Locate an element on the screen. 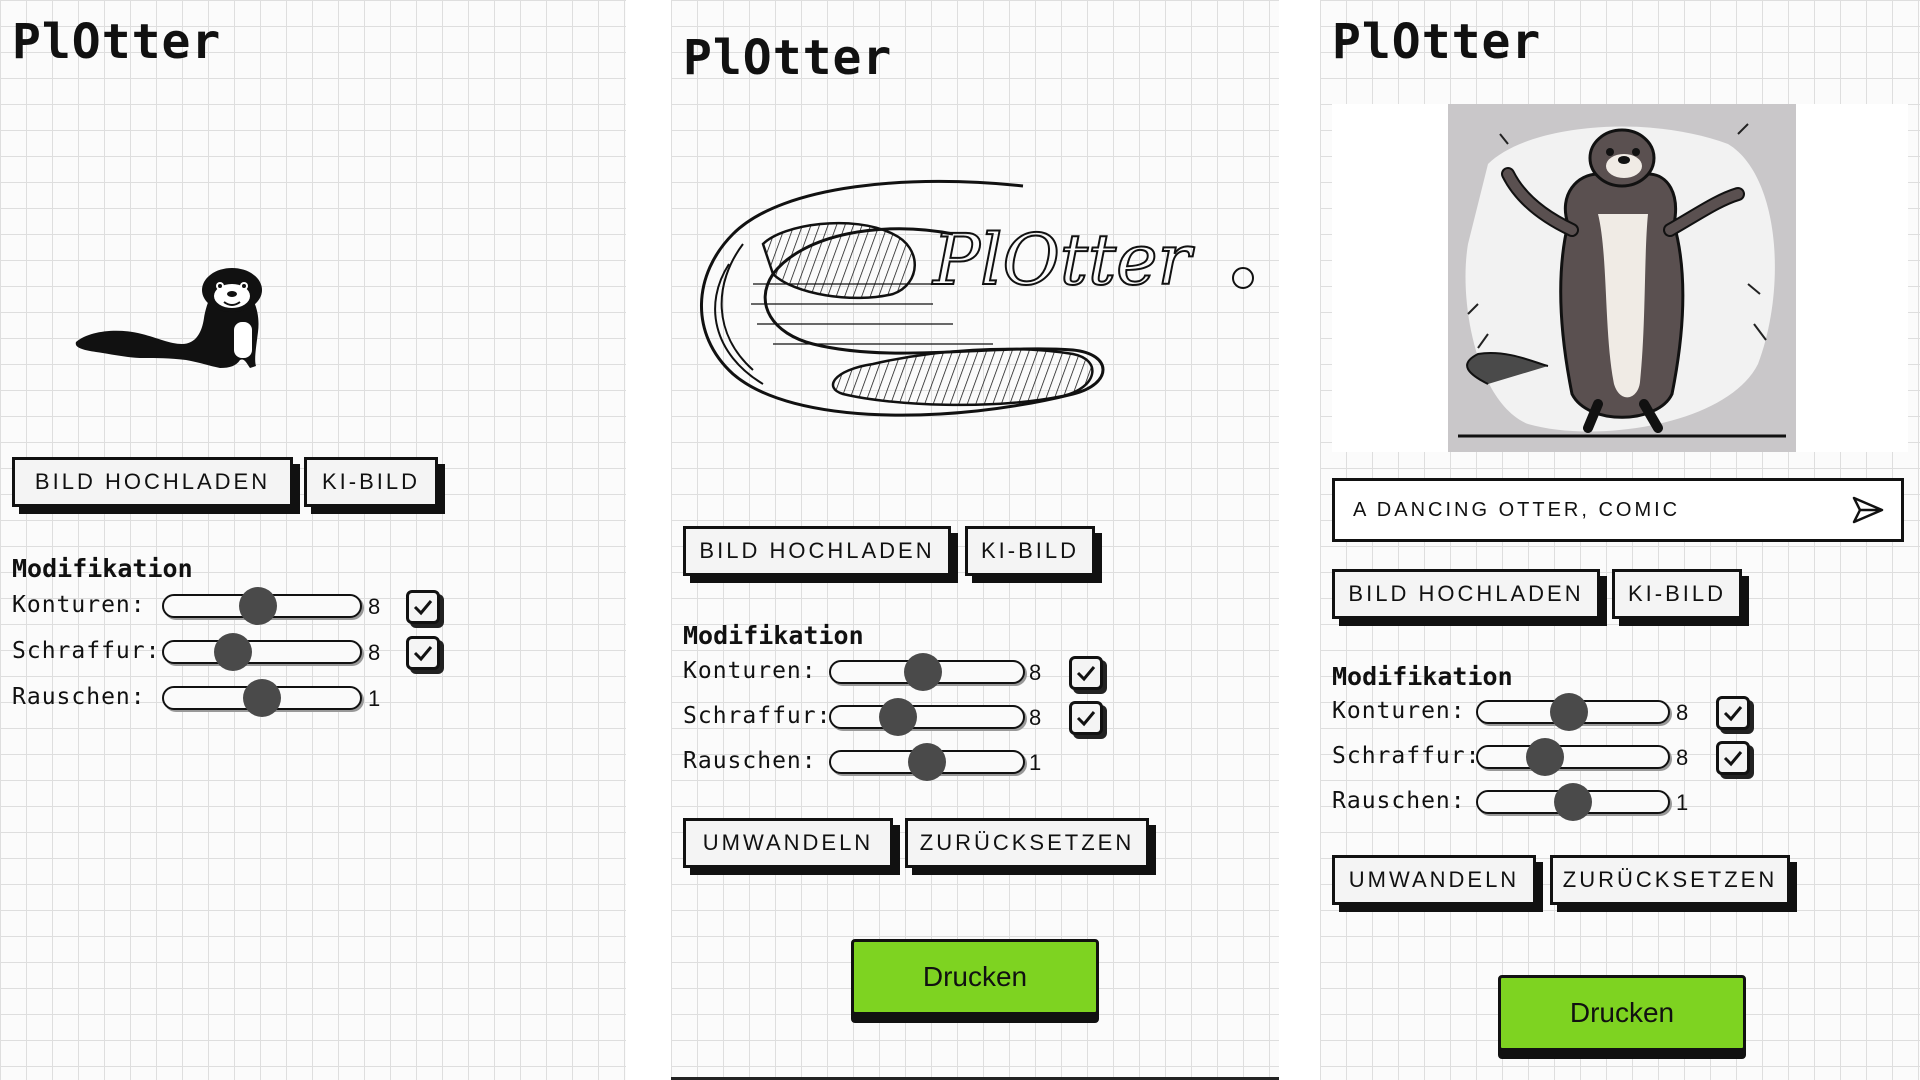  dancing-otter-image is located at coordinates (1622, 278).